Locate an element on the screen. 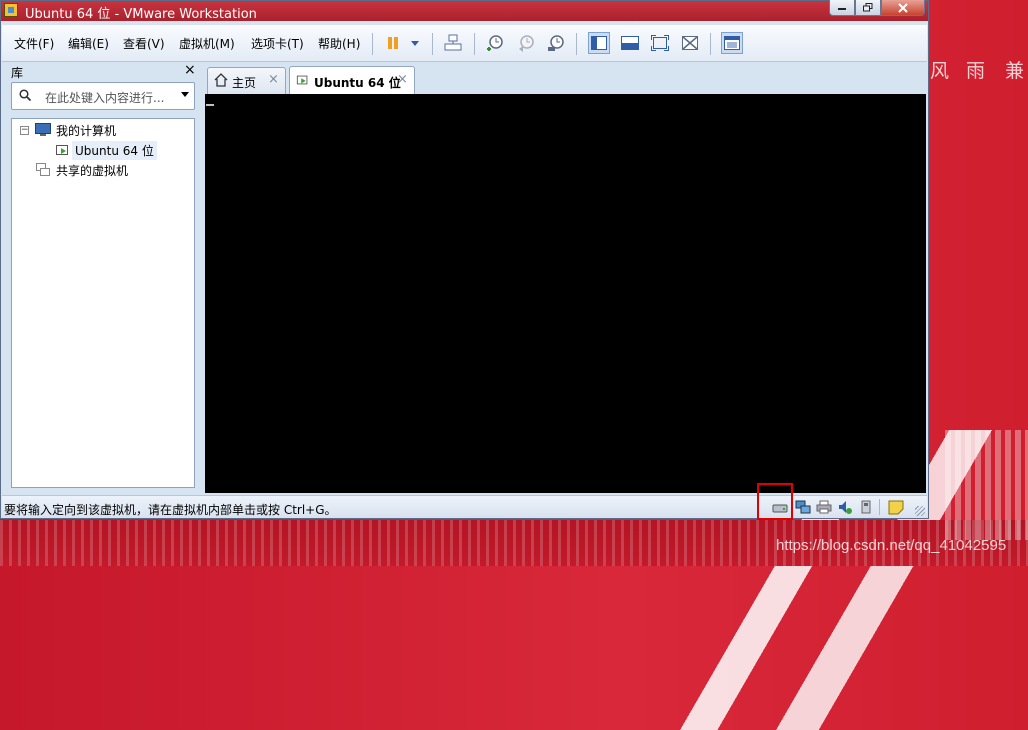 This screenshot has height=730, width=1028. revert-snapshot-button is located at coordinates (526, 43).